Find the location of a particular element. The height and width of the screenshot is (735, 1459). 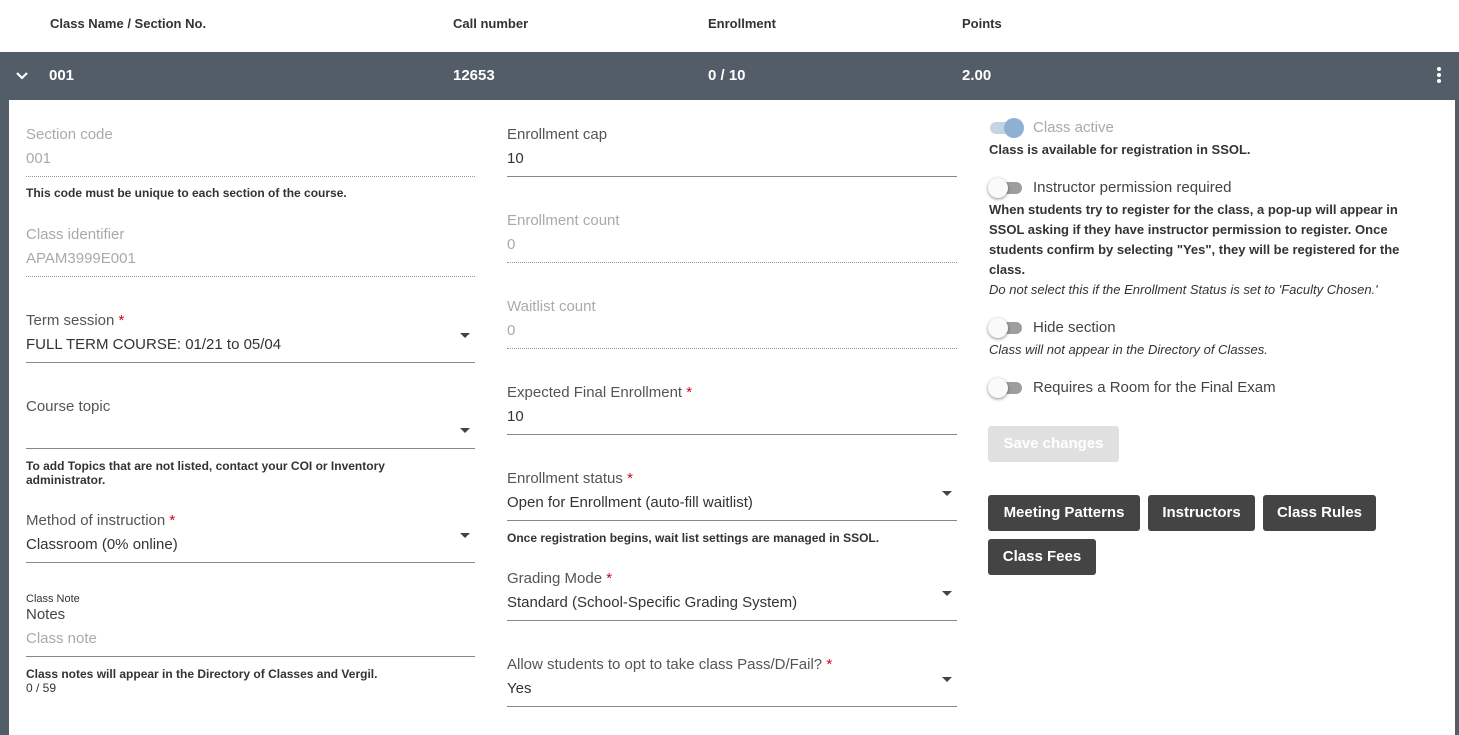

col-header-points: Points is located at coordinates (982, 23).